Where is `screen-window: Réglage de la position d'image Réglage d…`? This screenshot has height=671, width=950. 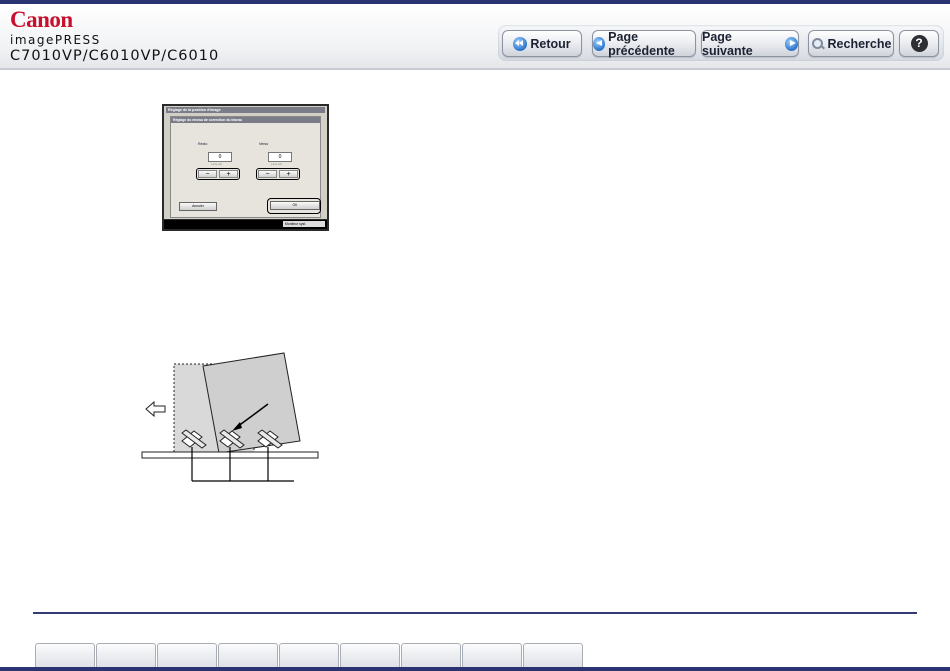 screen-window: Réglage de la position d'image Réglage d… is located at coordinates (245, 162).